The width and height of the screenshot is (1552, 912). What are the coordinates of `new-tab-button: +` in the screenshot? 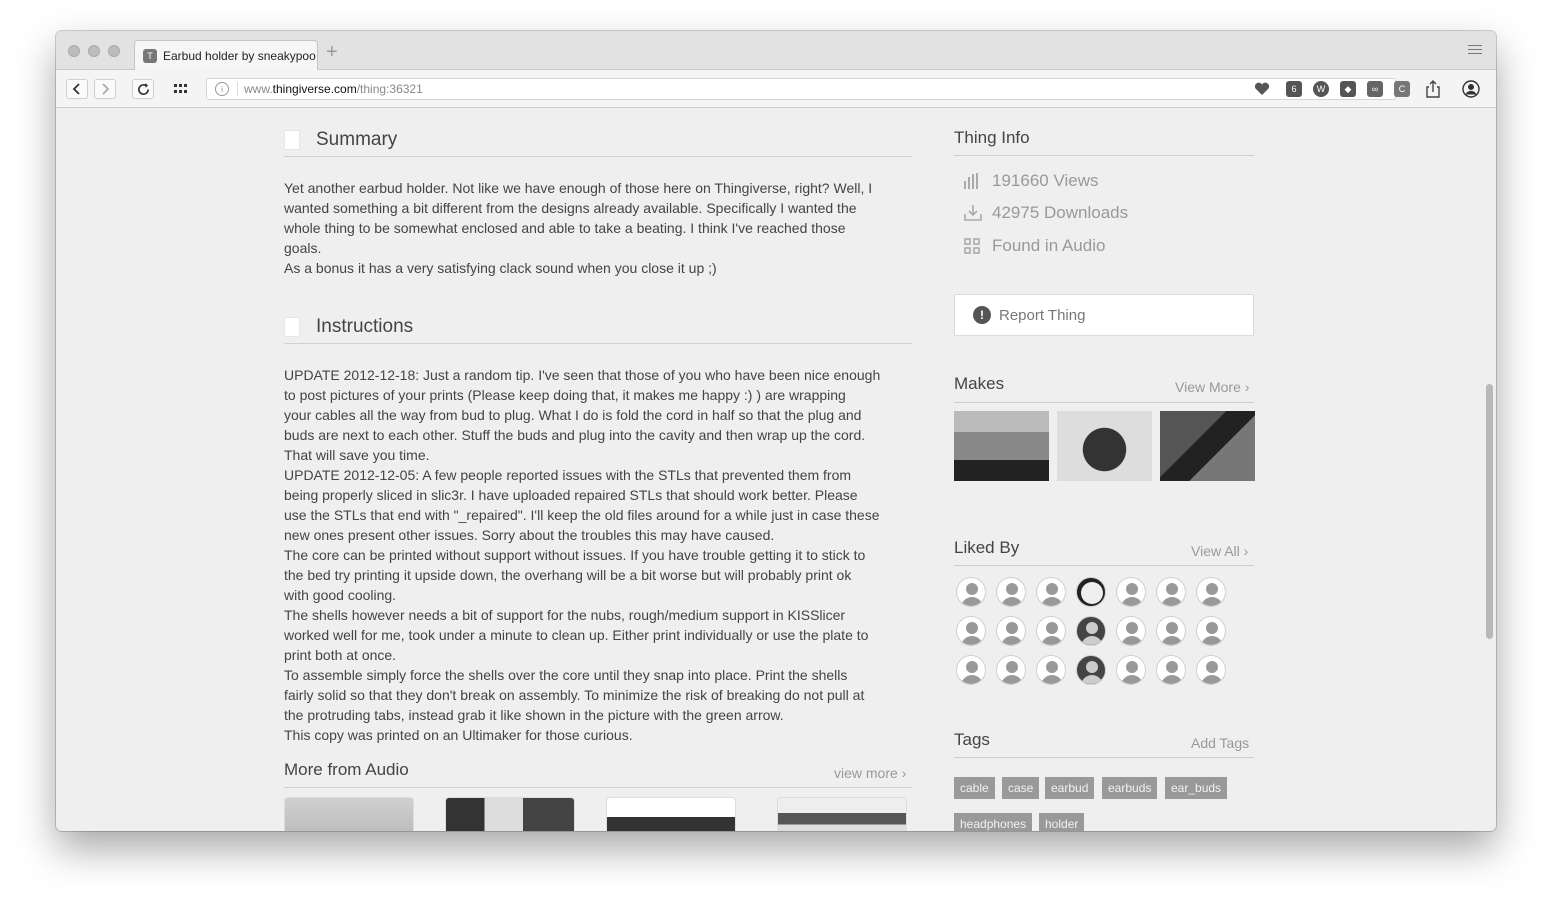 It's located at (332, 52).